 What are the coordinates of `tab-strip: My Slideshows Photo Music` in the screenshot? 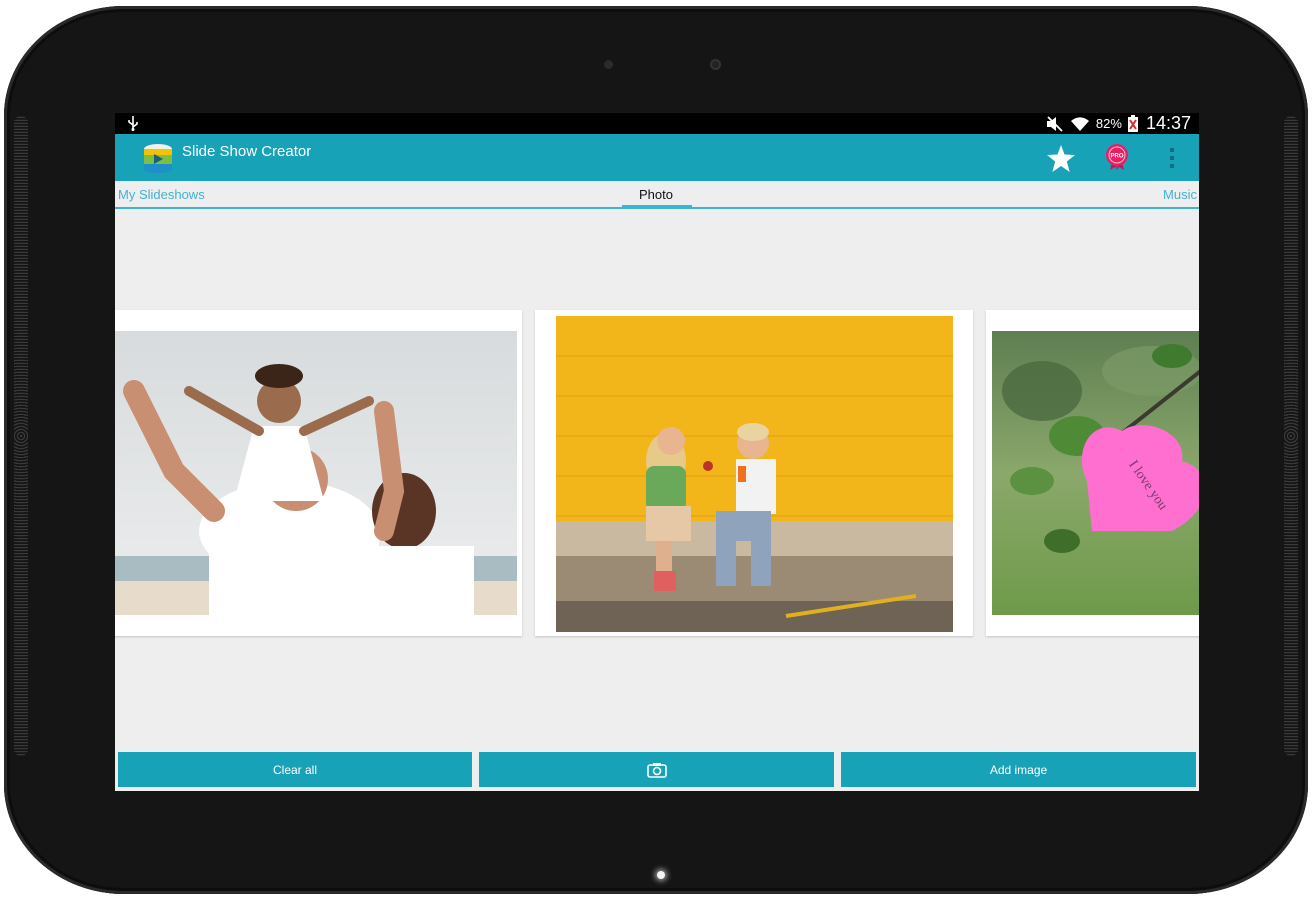 It's located at (657, 195).